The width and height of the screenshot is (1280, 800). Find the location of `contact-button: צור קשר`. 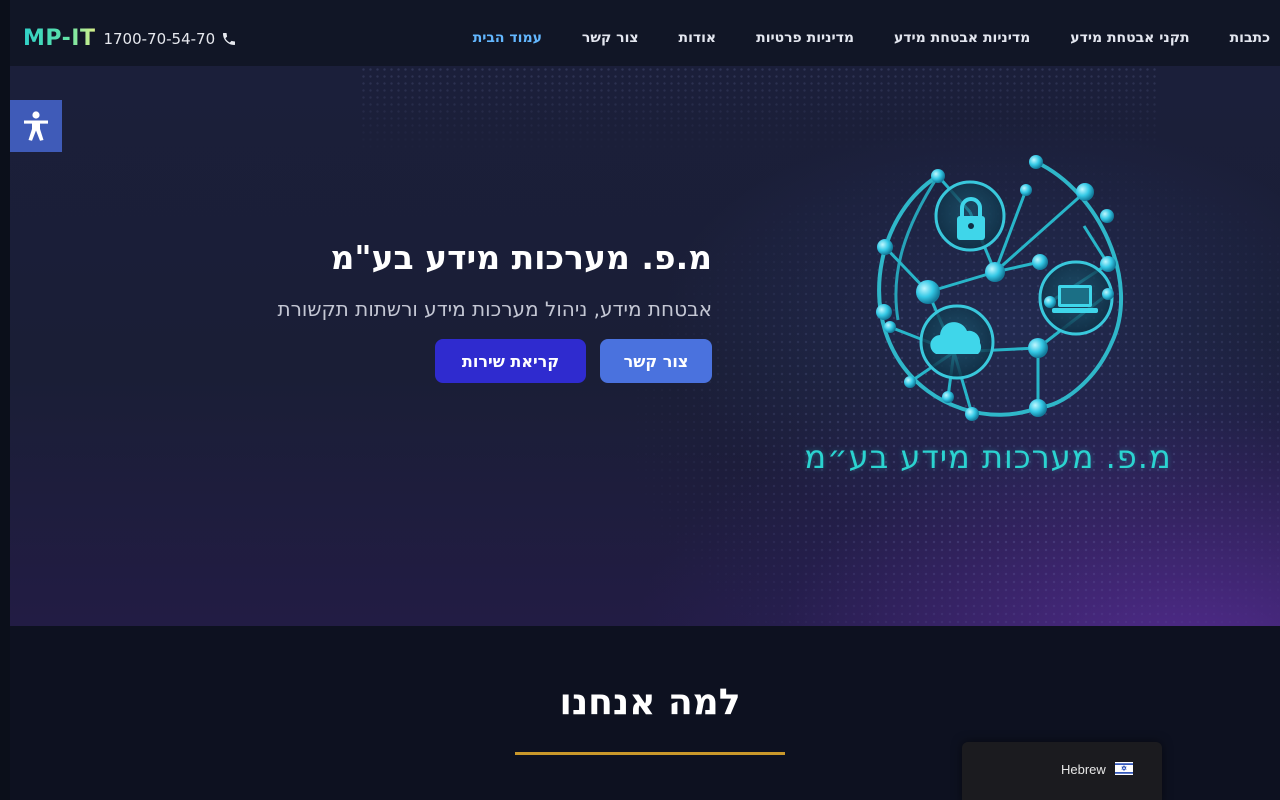

contact-button: צור קשר is located at coordinates (656, 361).